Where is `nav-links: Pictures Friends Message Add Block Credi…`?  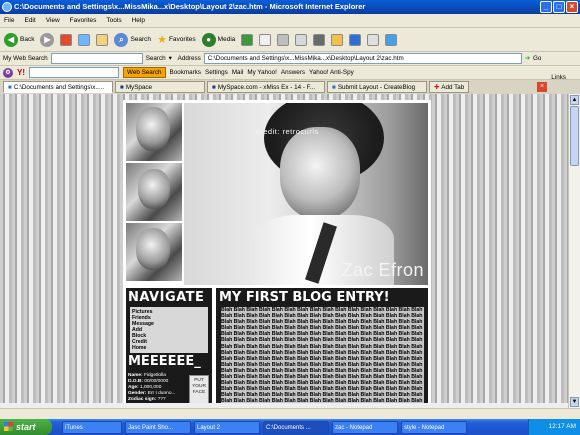
nav-links: Pictures Friends Message Add Block Credi… is located at coordinates (169, 330).